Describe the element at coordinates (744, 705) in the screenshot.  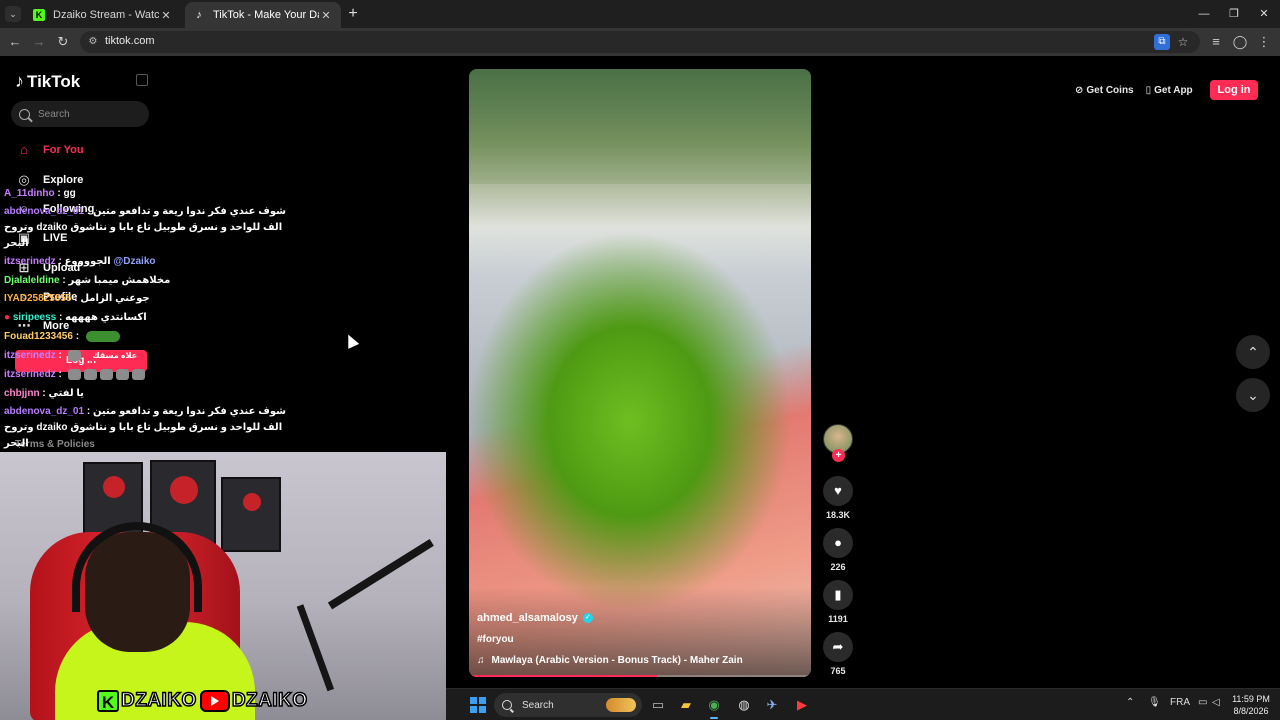
I see `obs-icon: ◍` at that location.